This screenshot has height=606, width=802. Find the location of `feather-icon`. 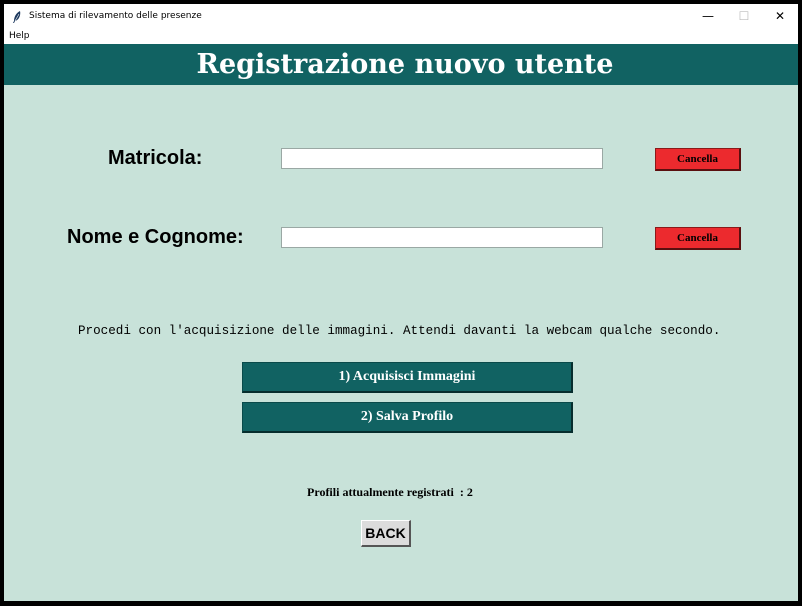

feather-icon is located at coordinates (17, 16).